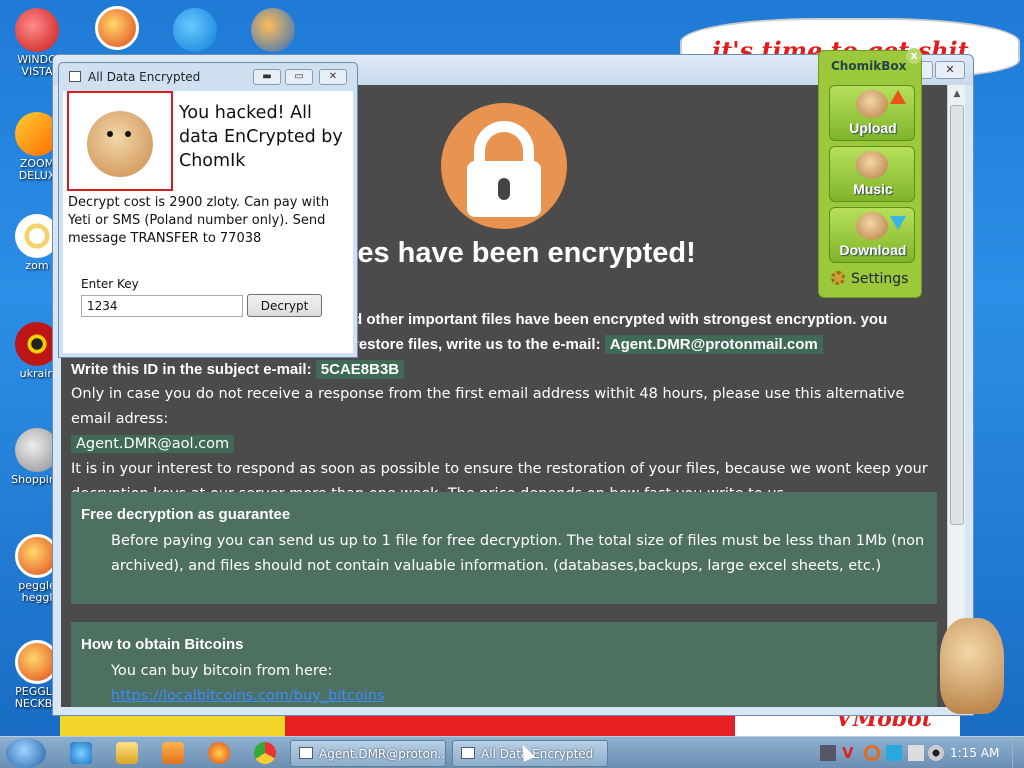 Image resolution: width=1024 pixels, height=768 pixels. What do you see at coordinates (936, 753) in the screenshot?
I see `volume-icon` at bounding box center [936, 753].